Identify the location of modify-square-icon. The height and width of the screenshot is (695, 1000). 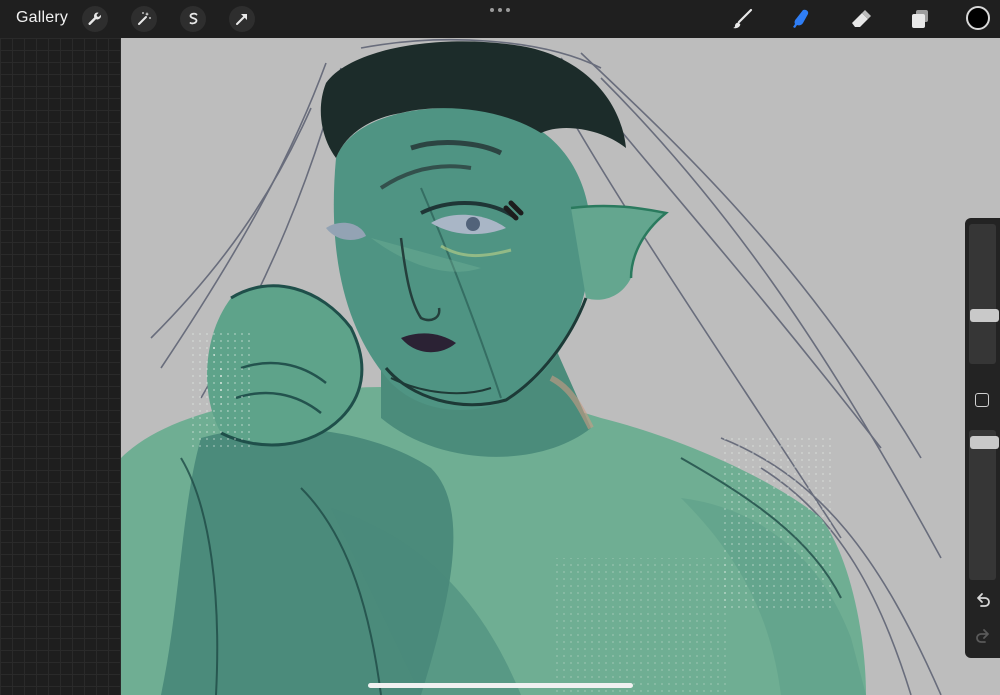
(982, 400).